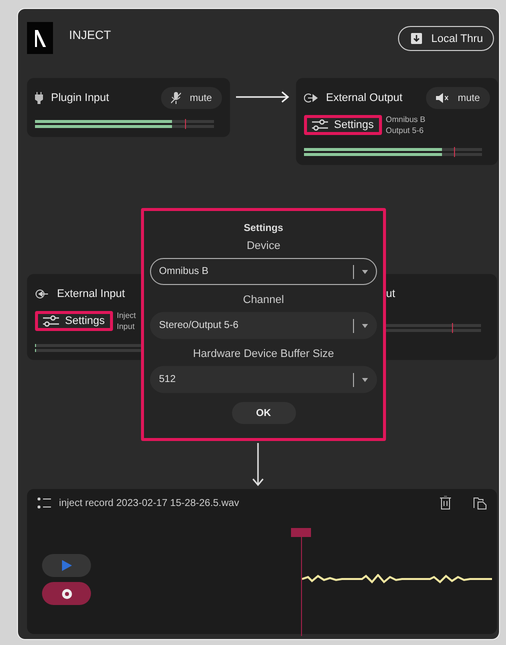 Image resolution: width=506 pixels, height=645 pixels. What do you see at coordinates (446, 38) in the screenshot?
I see `local-thru-button: Local Thru` at bounding box center [446, 38].